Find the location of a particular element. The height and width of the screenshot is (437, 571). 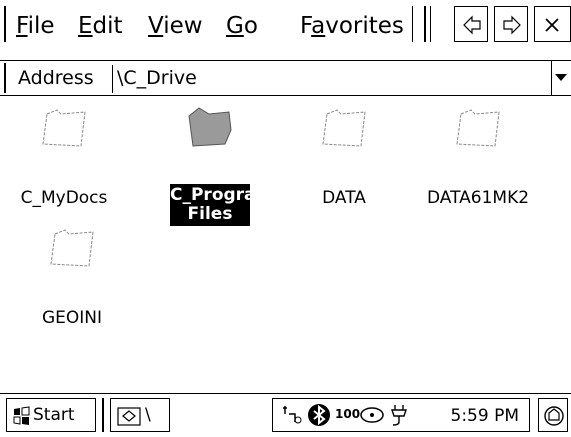

menu-edit: Edit is located at coordinates (100, 26).